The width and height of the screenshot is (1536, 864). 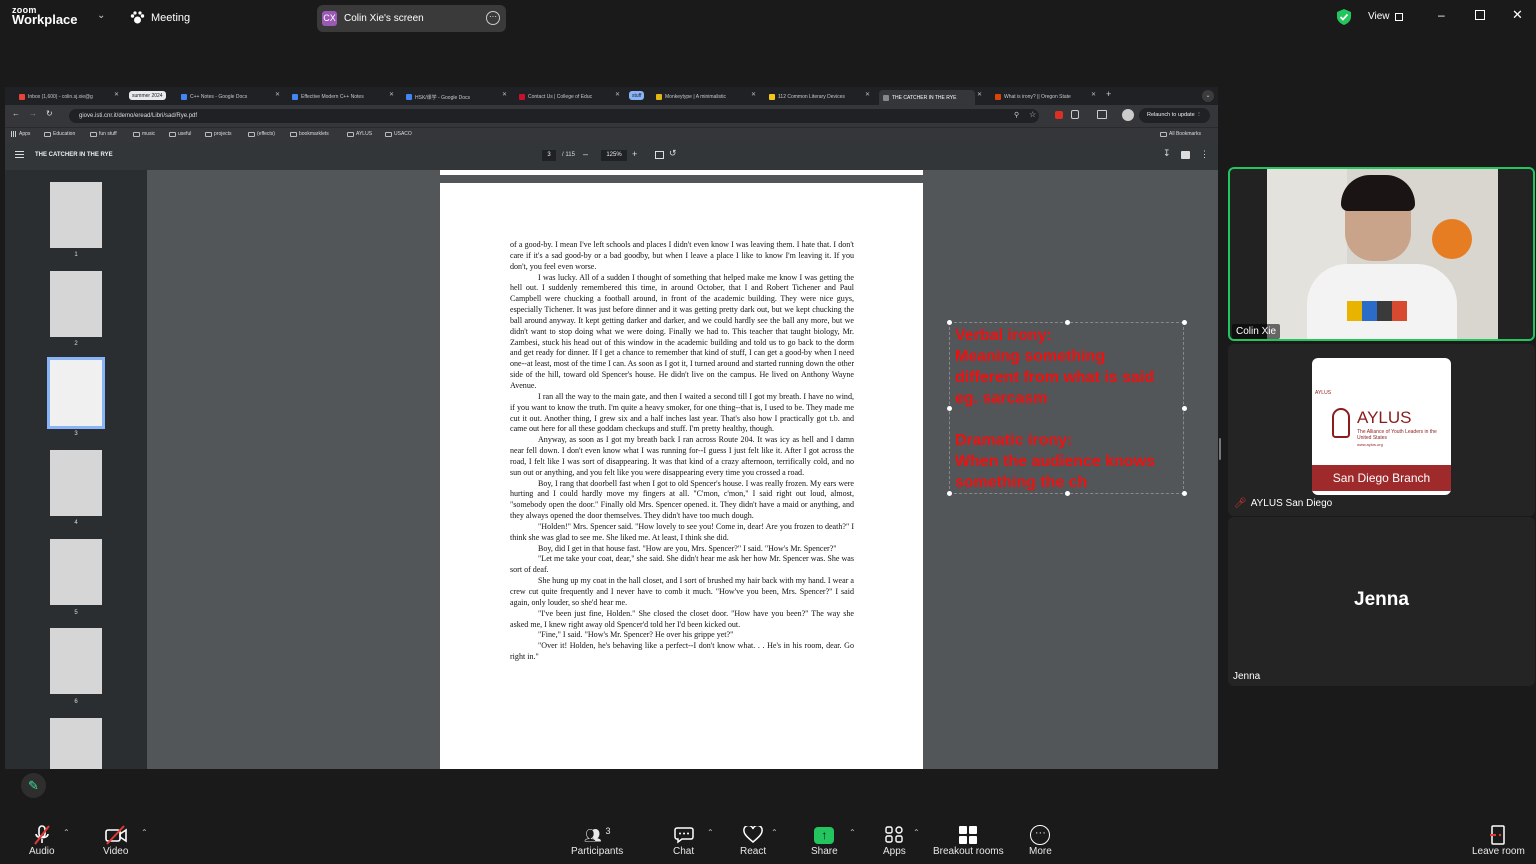 I want to click on relaunch-button: Relaunch to update ⋮, so click(x=1174, y=115).